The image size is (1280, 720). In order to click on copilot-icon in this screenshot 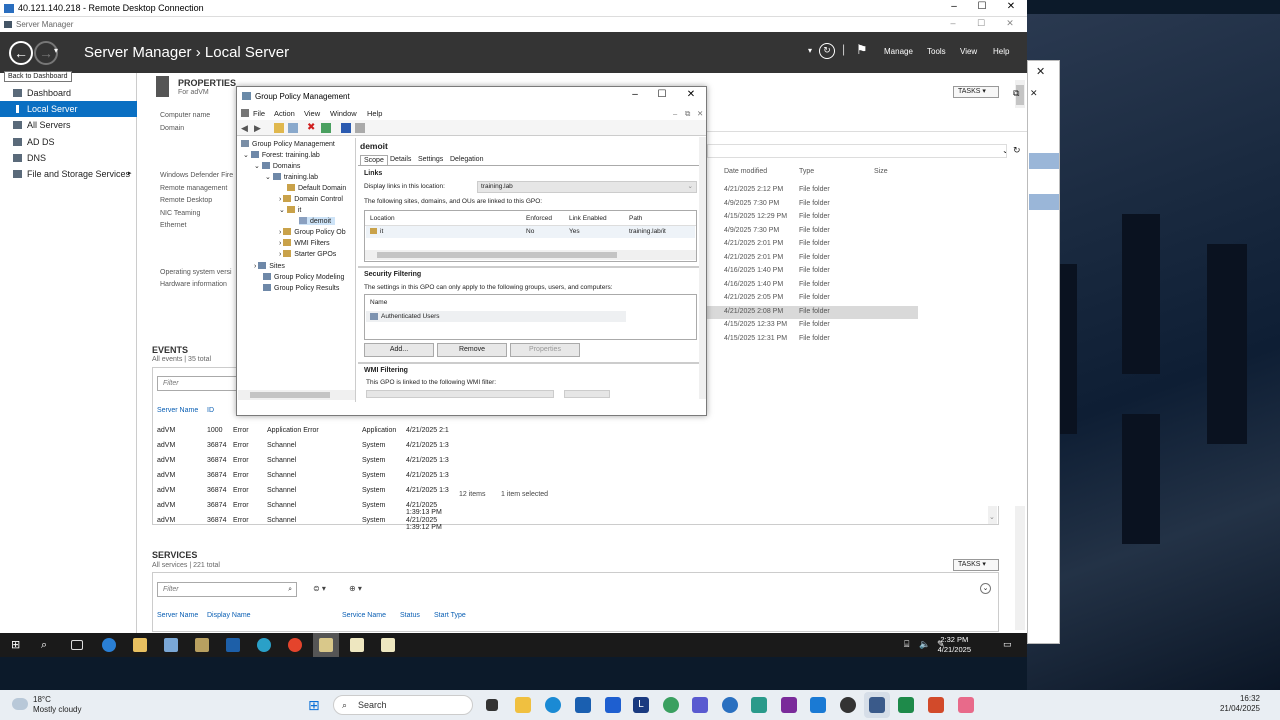, I will do `click(730, 705)`.